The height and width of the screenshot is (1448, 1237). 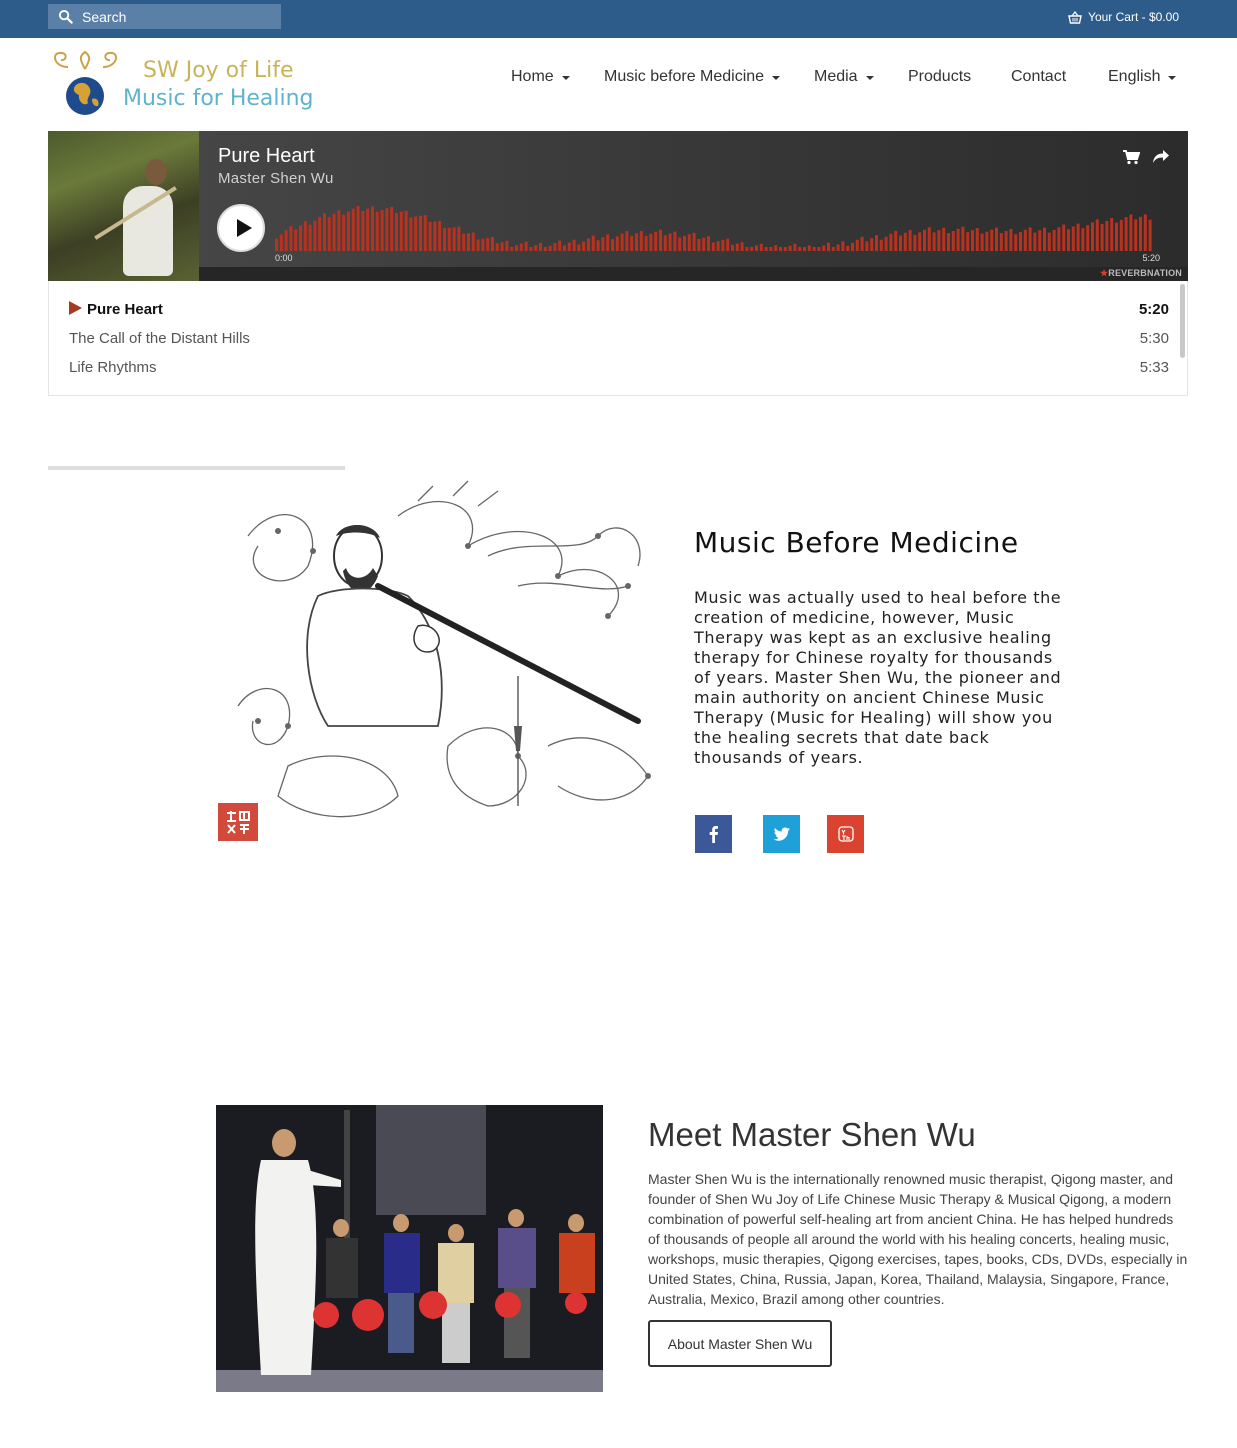 What do you see at coordinates (1142, 77) in the screenshot?
I see `nav-language: English` at bounding box center [1142, 77].